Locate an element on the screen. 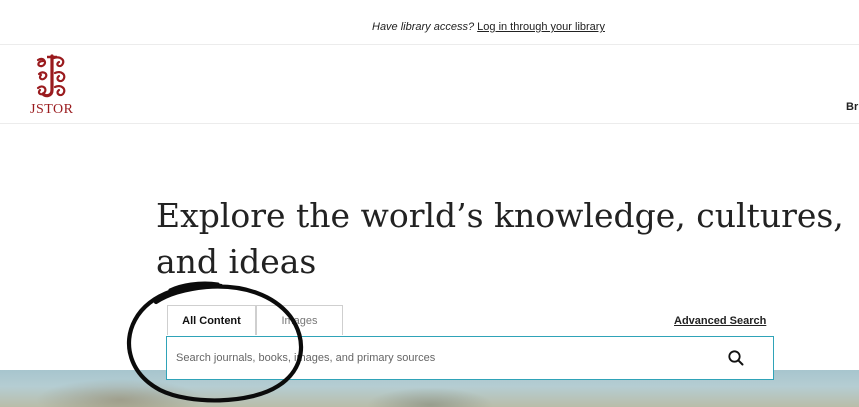 This screenshot has width=859, height=407. search-box is located at coordinates (470, 358).